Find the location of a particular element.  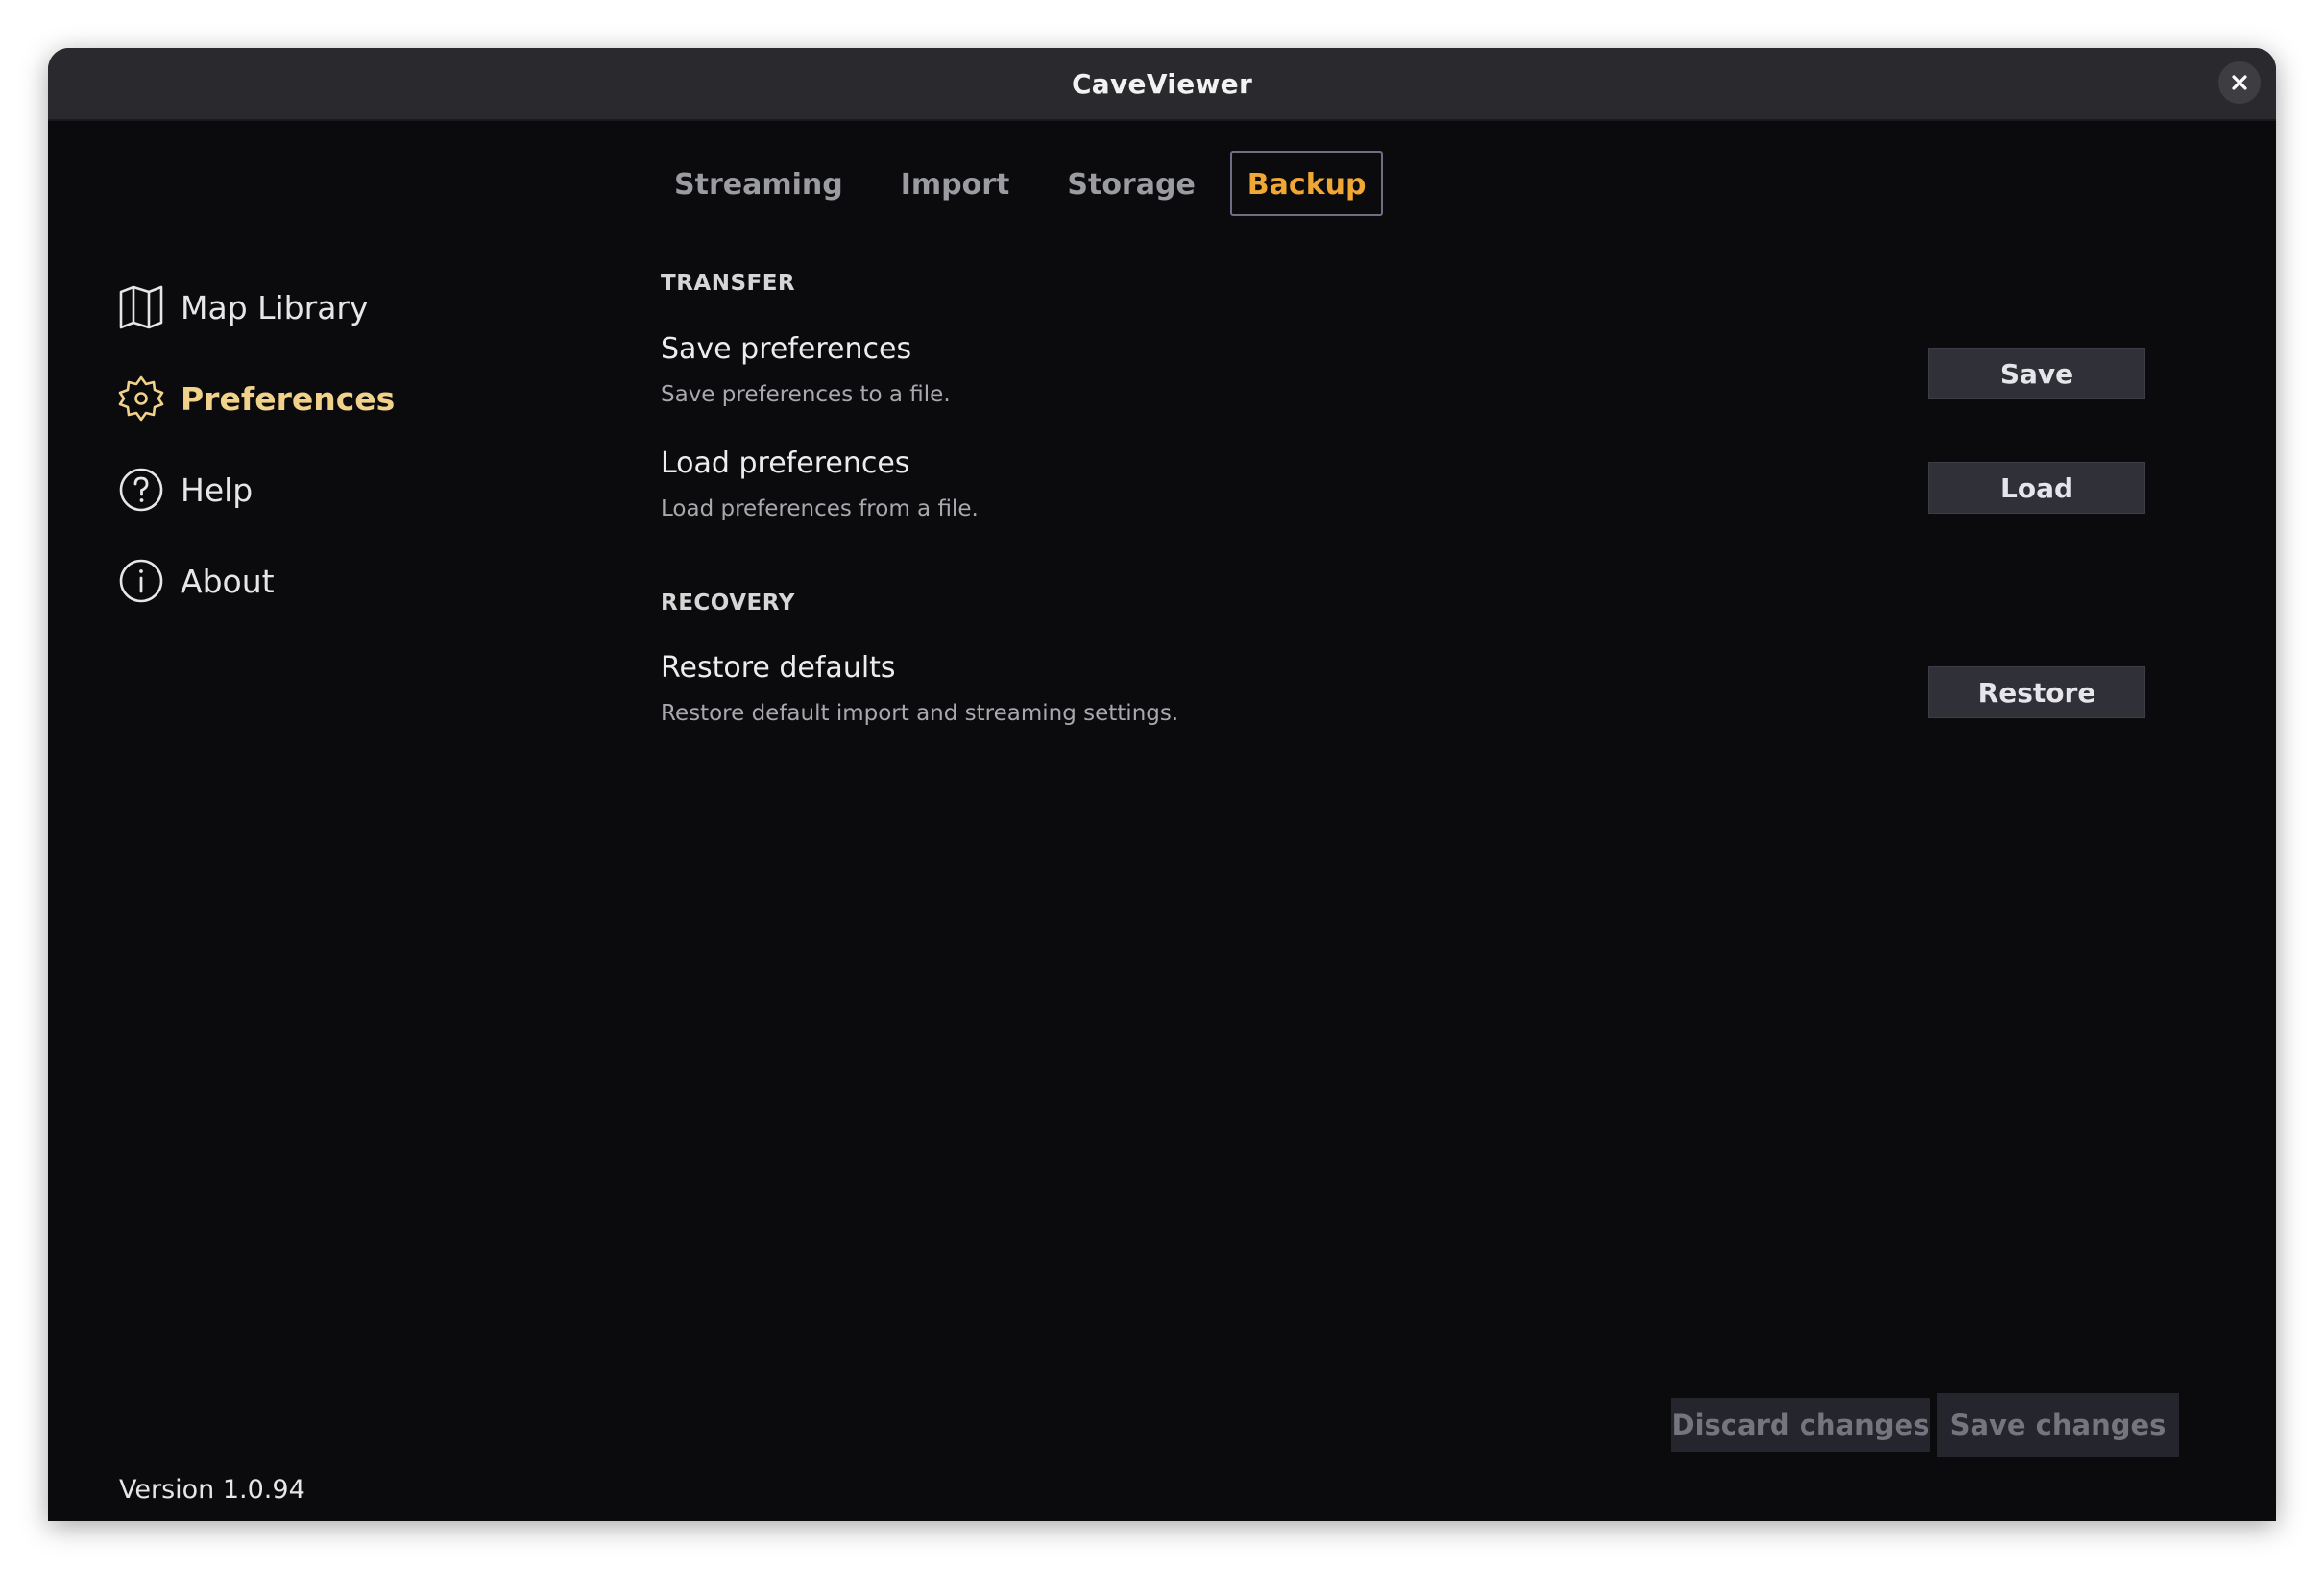

close-button is located at coordinates (2239, 83).